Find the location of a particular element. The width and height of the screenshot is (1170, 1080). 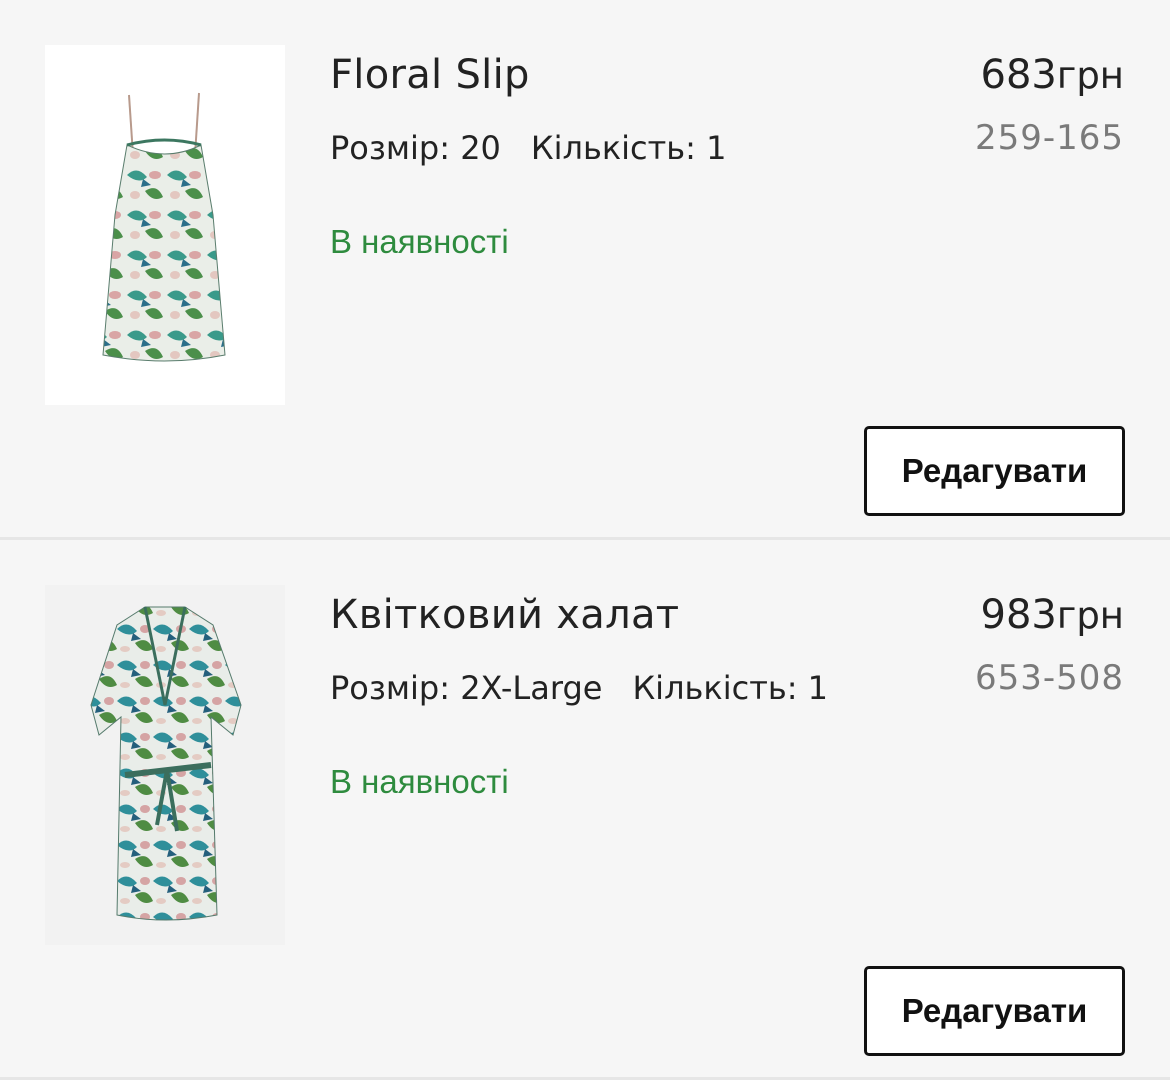

product-image-slip-dress is located at coordinates (165, 225).